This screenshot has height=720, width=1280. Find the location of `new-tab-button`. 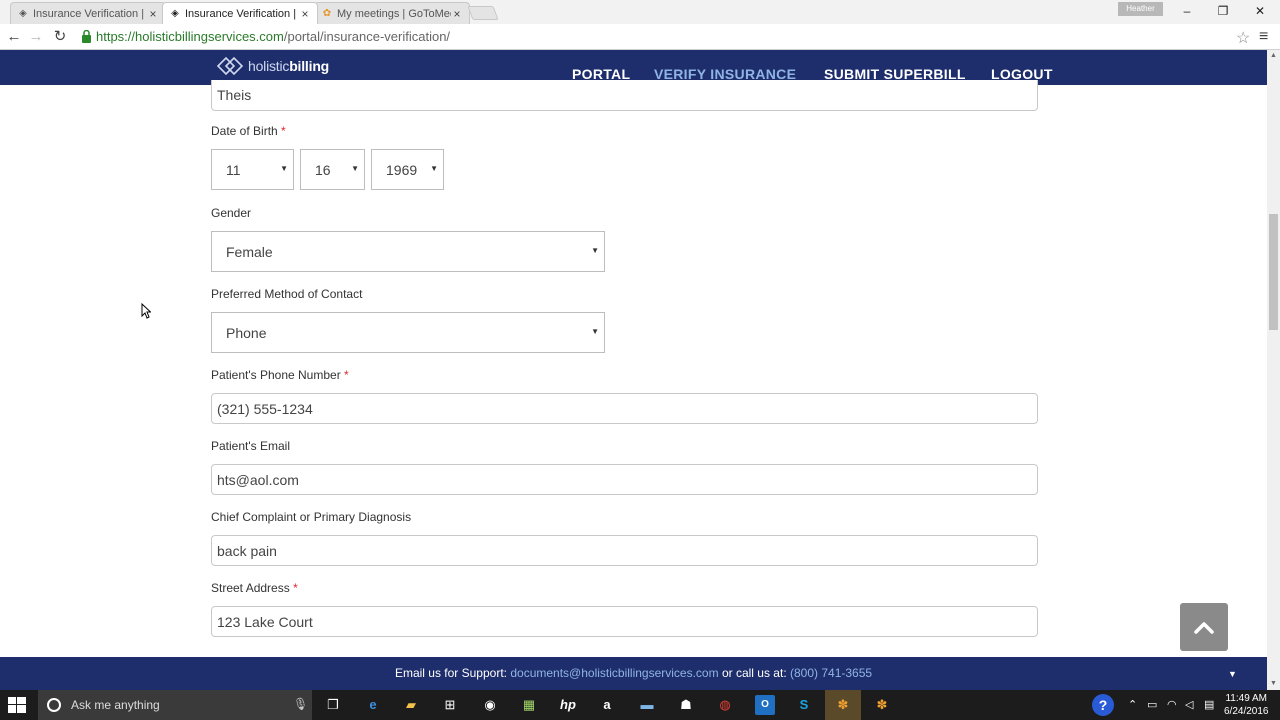

new-tab-button is located at coordinates (483, 13).